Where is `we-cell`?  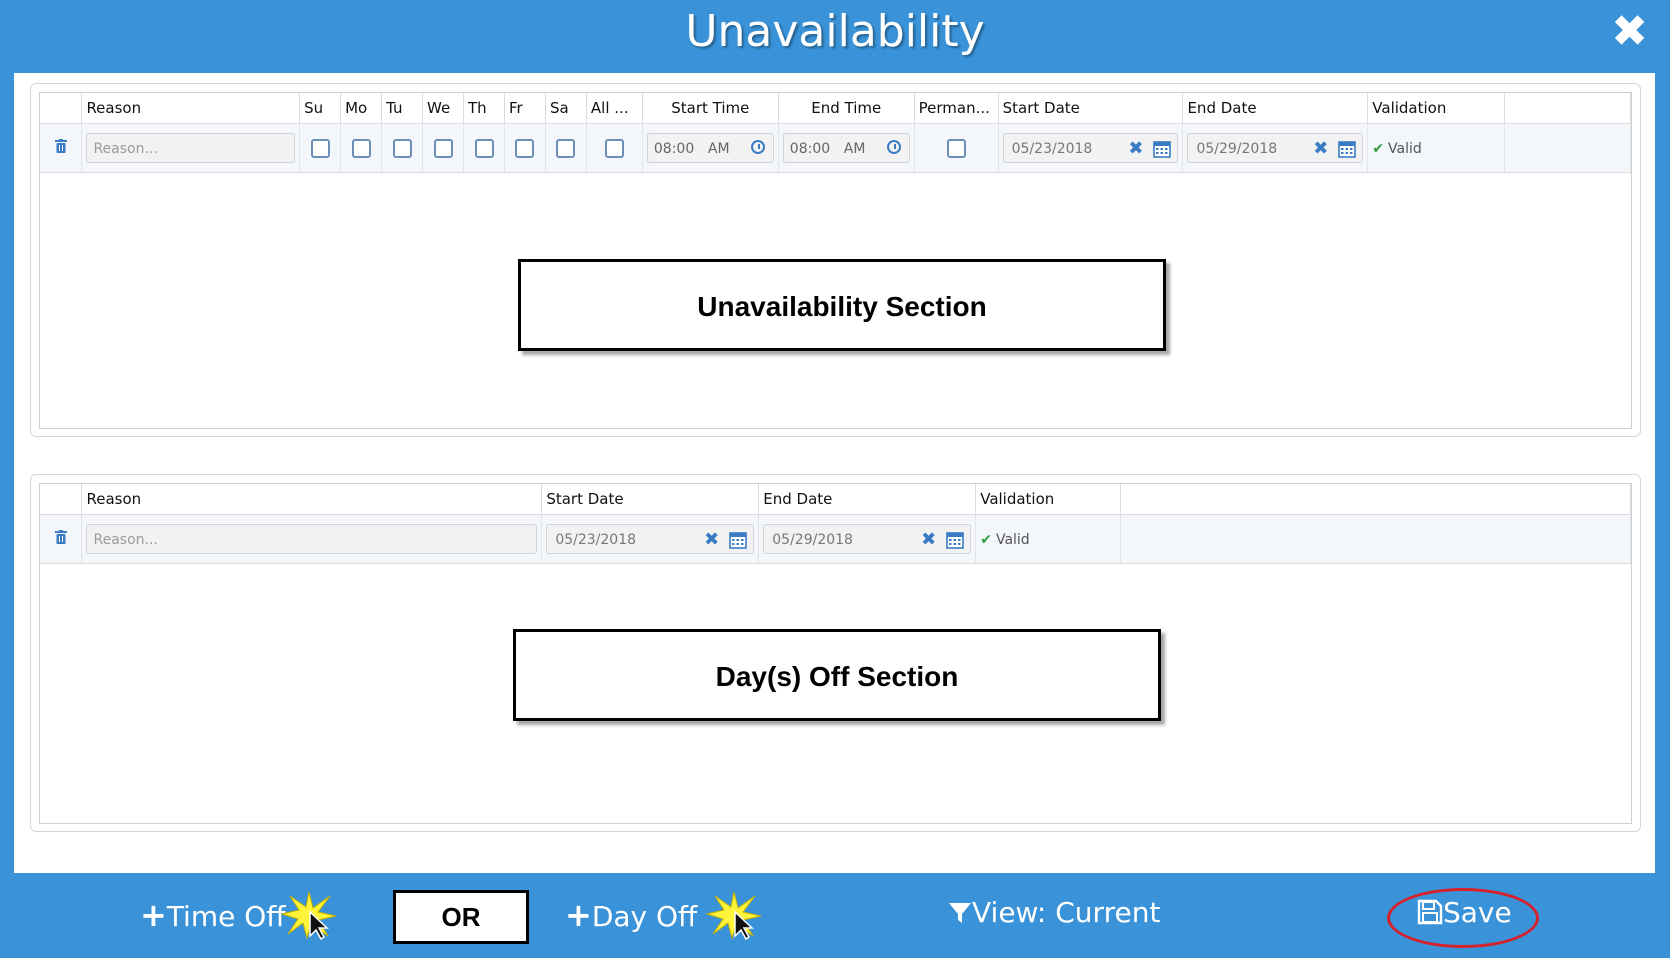
we-cell is located at coordinates (443, 148).